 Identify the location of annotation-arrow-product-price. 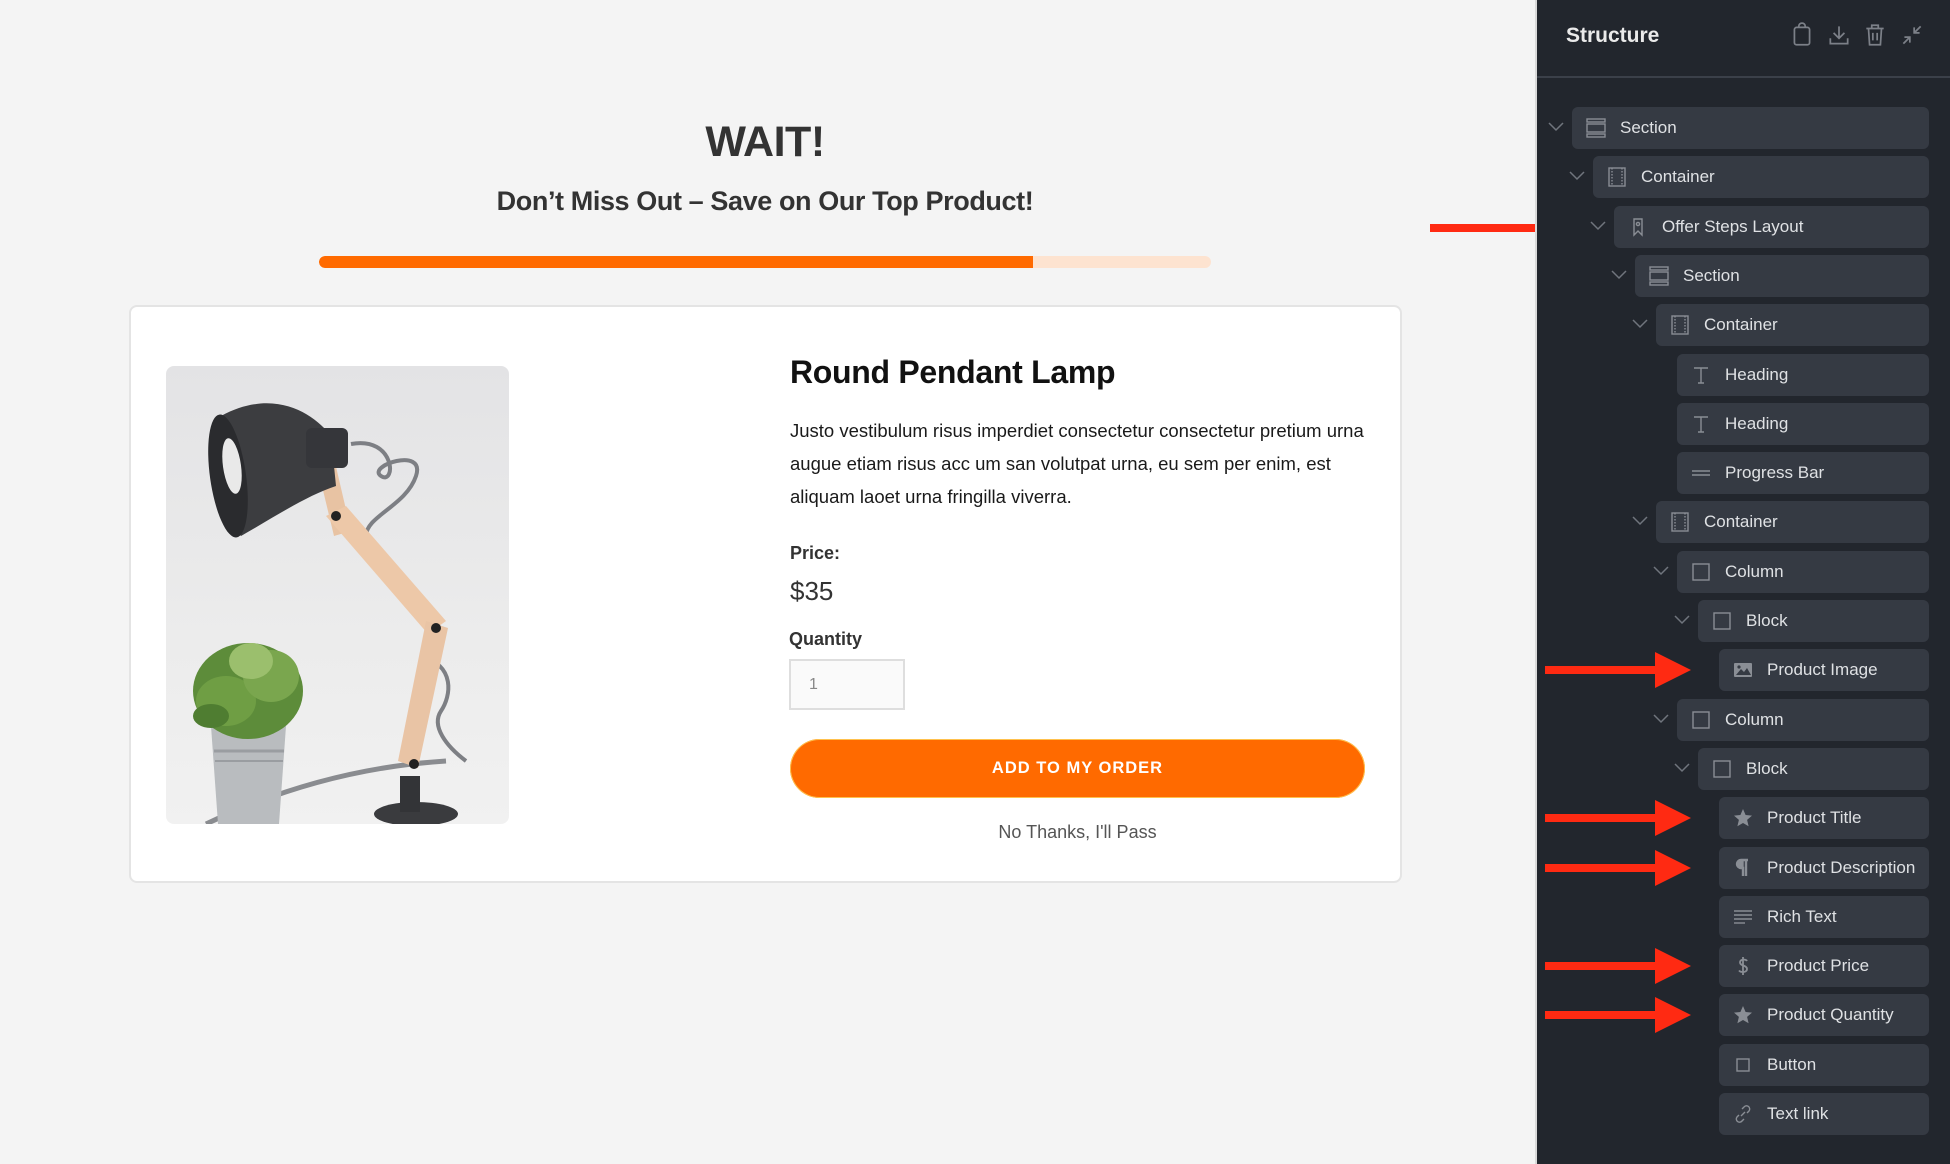
(1618, 966).